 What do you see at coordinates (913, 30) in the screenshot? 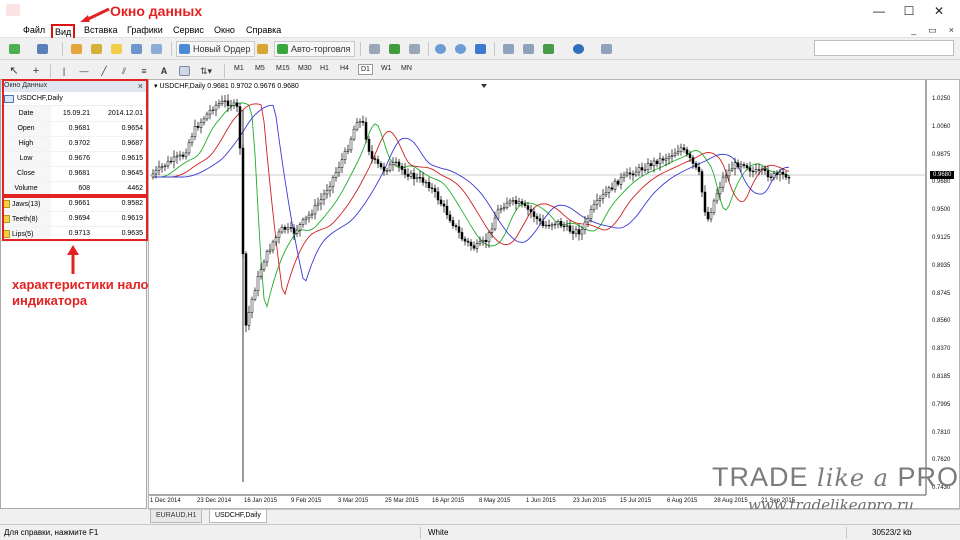
I see `mdi-minimize-icon: _` at bounding box center [913, 30].